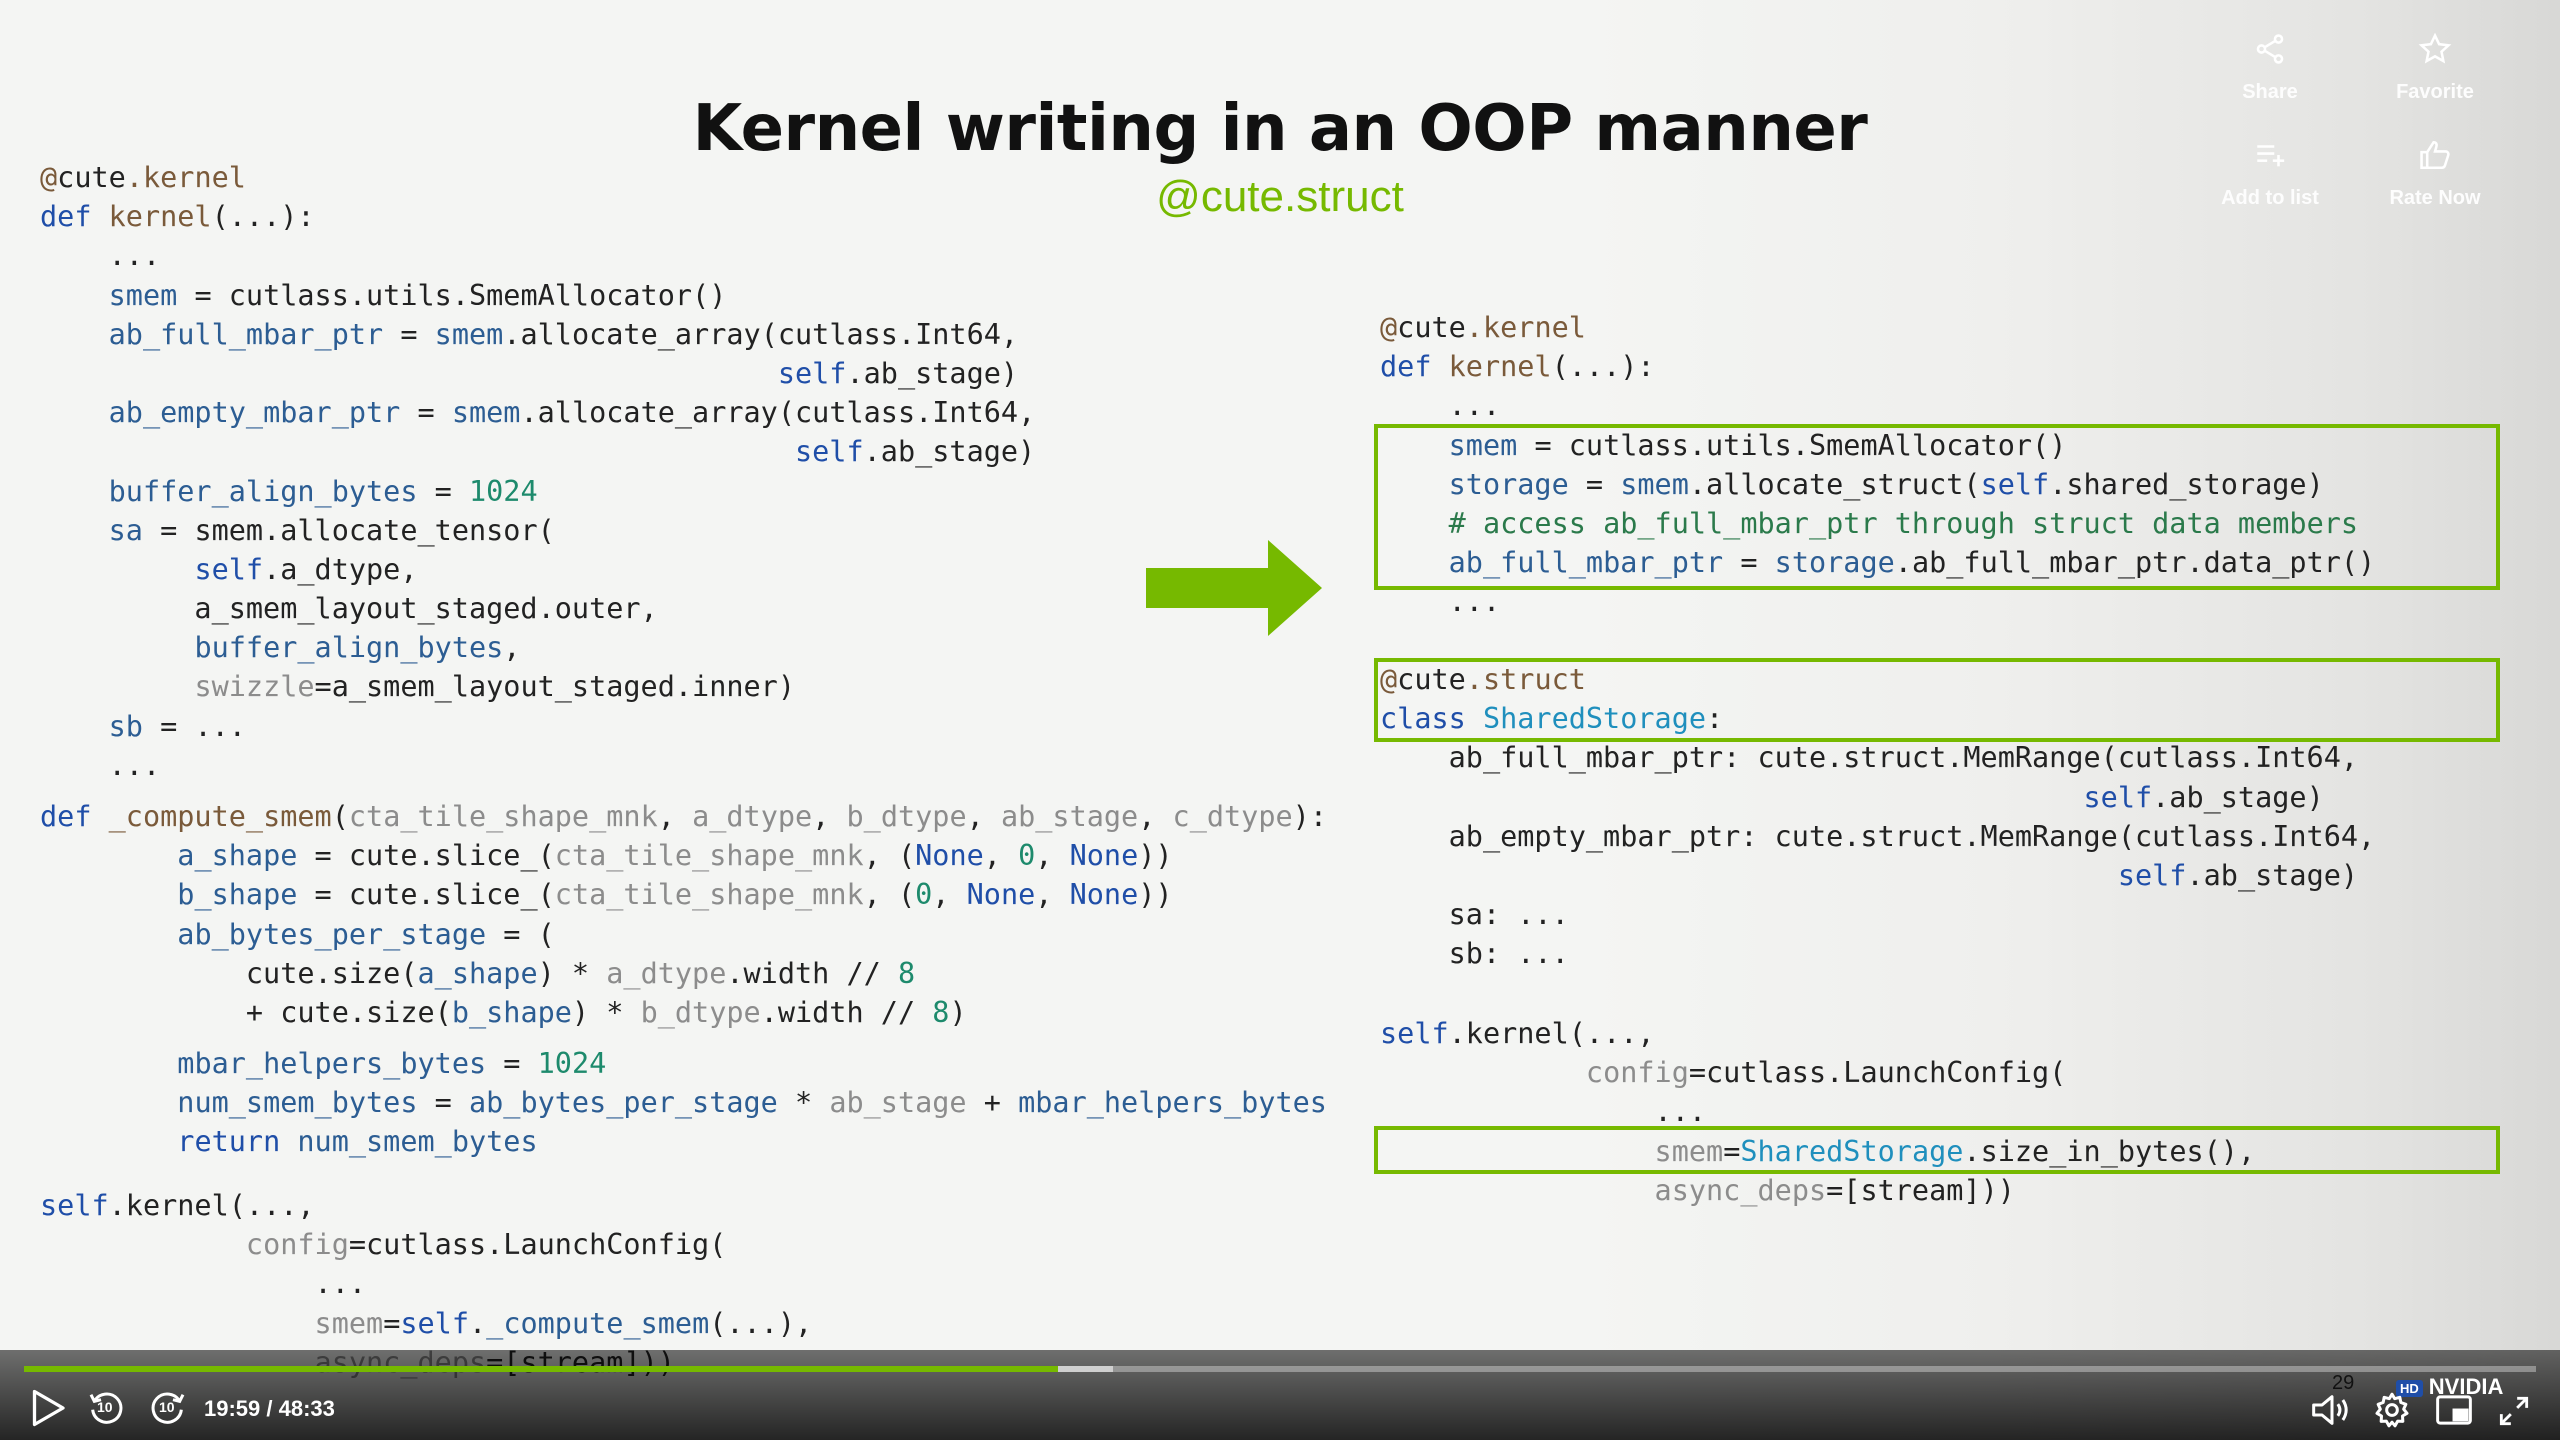 The height and width of the screenshot is (1440, 2560). What do you see at coordinates (2270, 198) in the screenshot?
I see `add-to-list-label: Add to list` at bounding box center [2270, 198].